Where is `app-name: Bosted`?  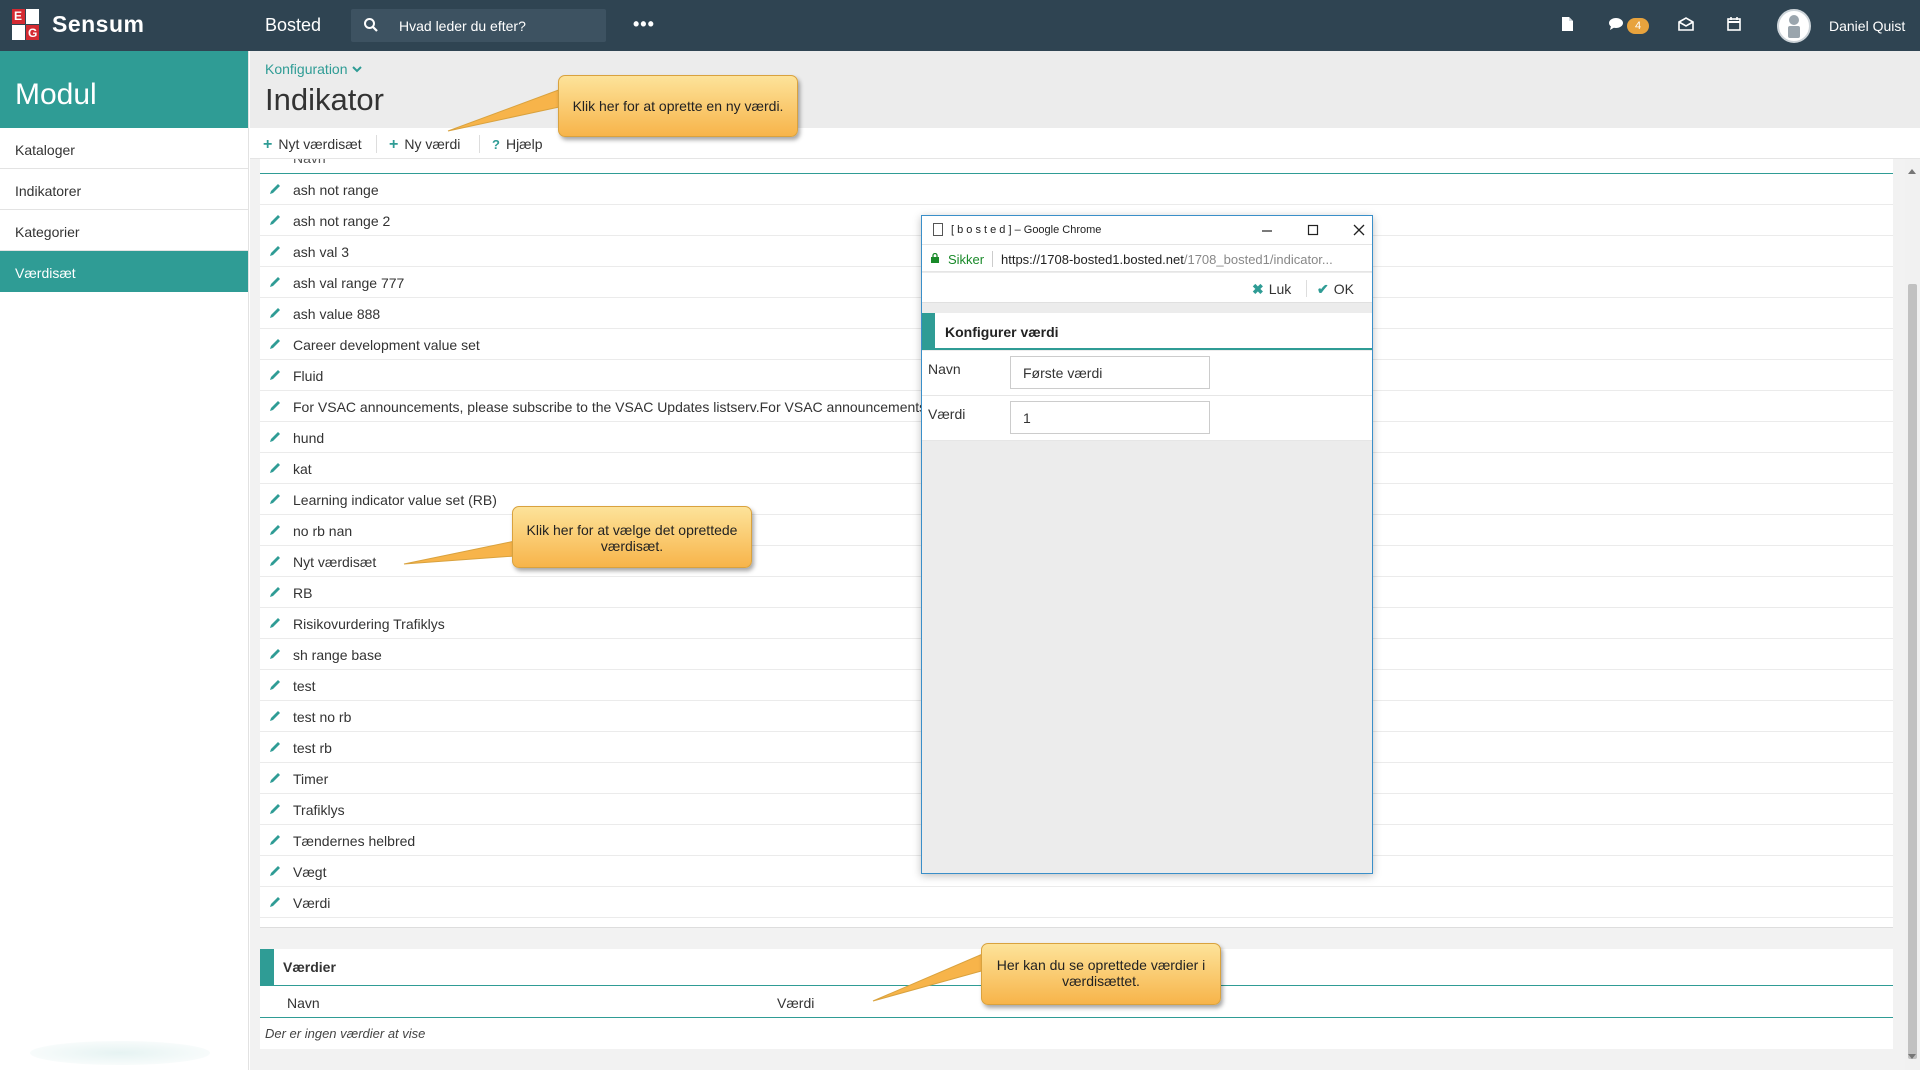
app-name: Bosted is located at coordinates (293, 25).